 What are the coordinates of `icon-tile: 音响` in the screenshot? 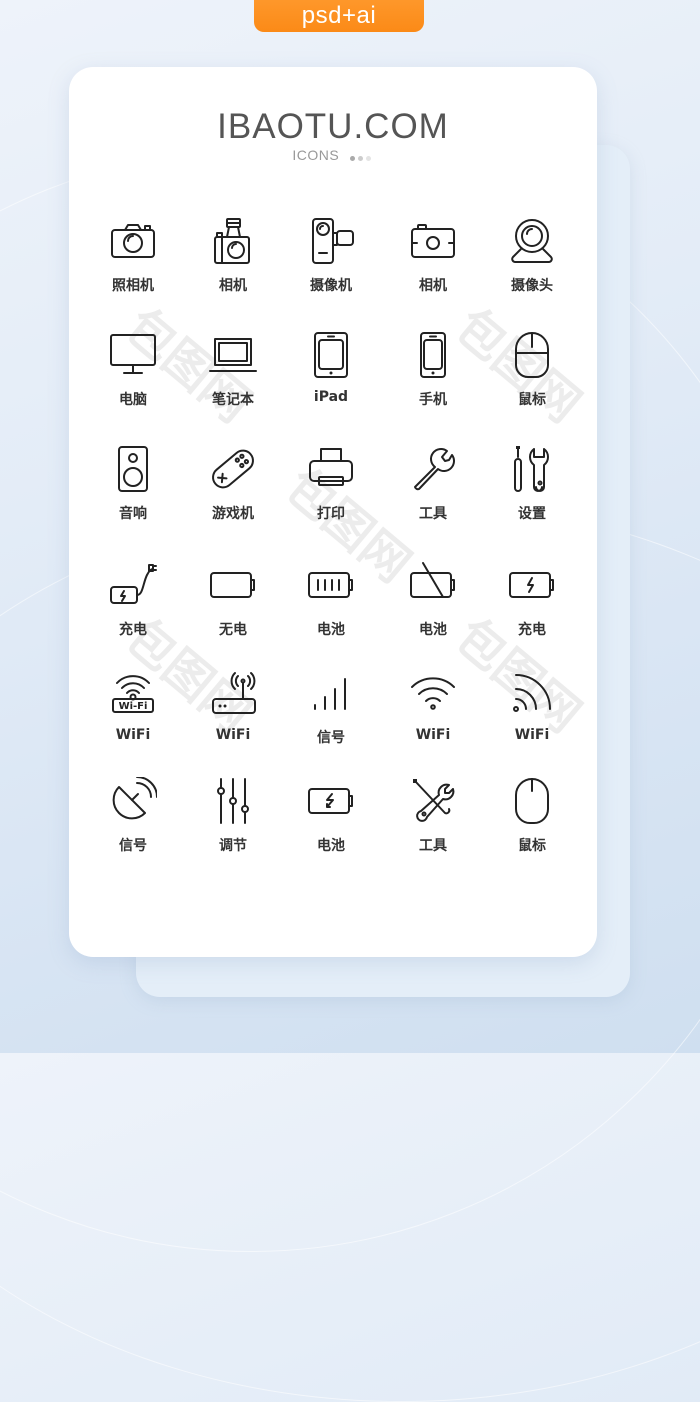 It's located at (133, 484).